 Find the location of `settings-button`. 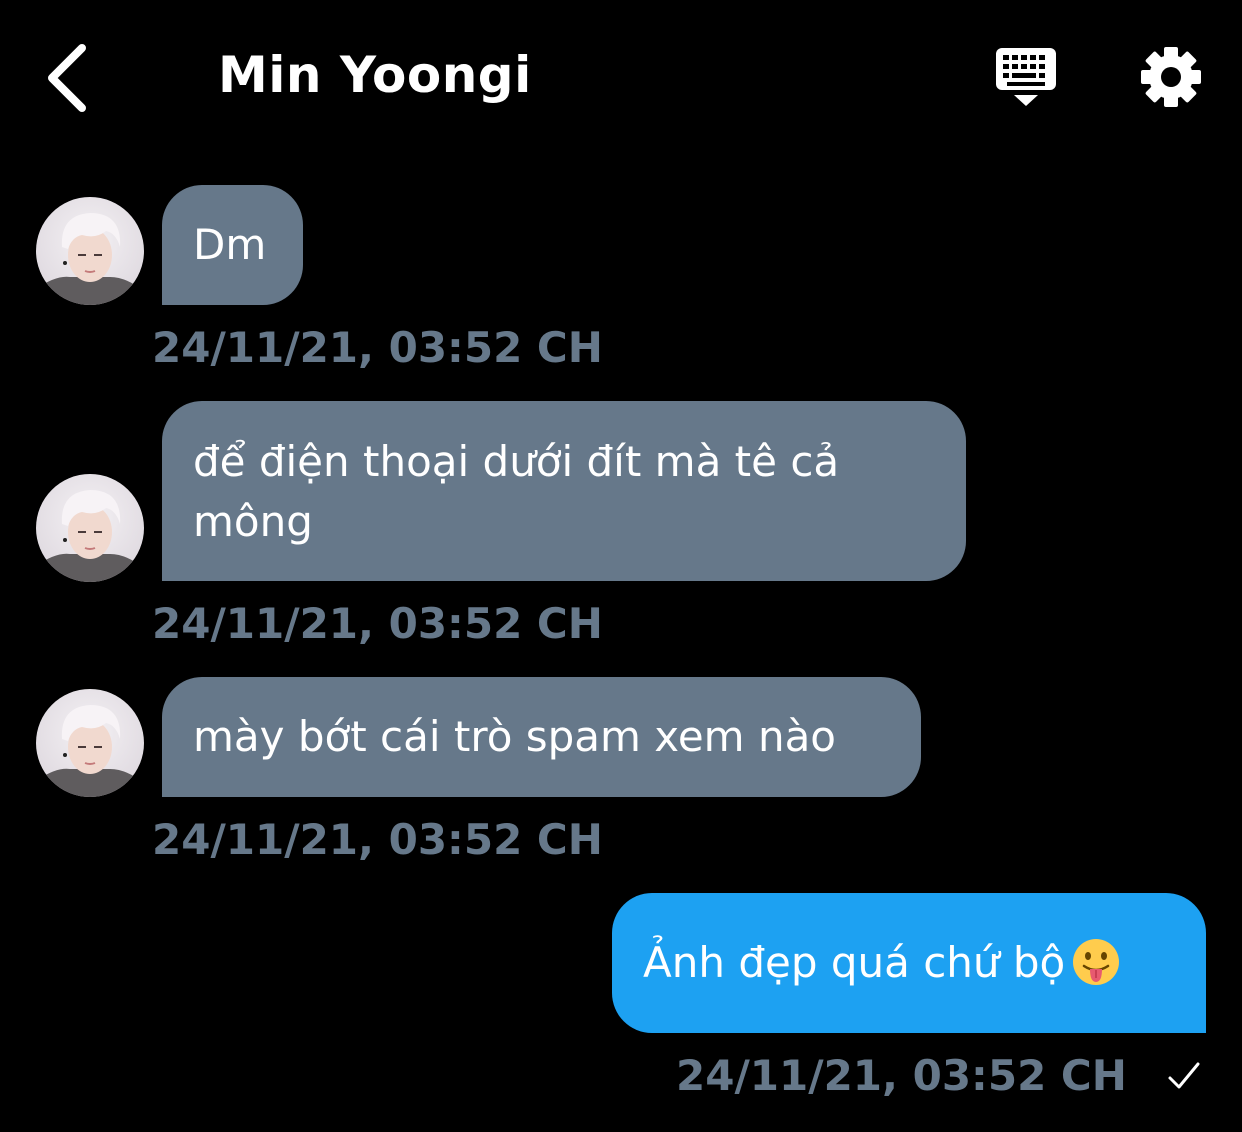

settings-button is located at coordinates (1171, 77).